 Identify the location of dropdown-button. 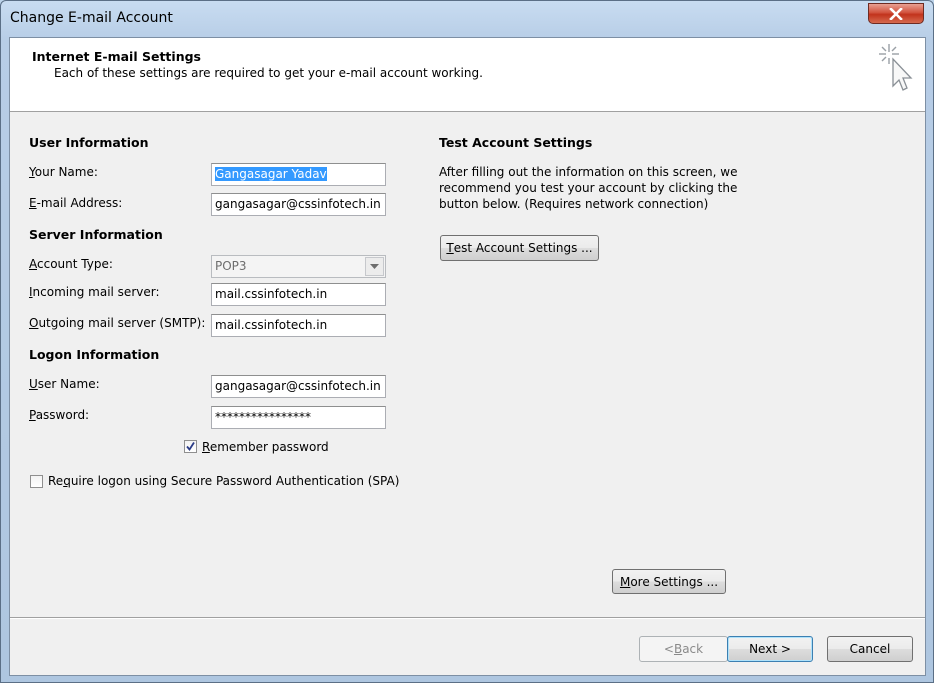
(374, 266).